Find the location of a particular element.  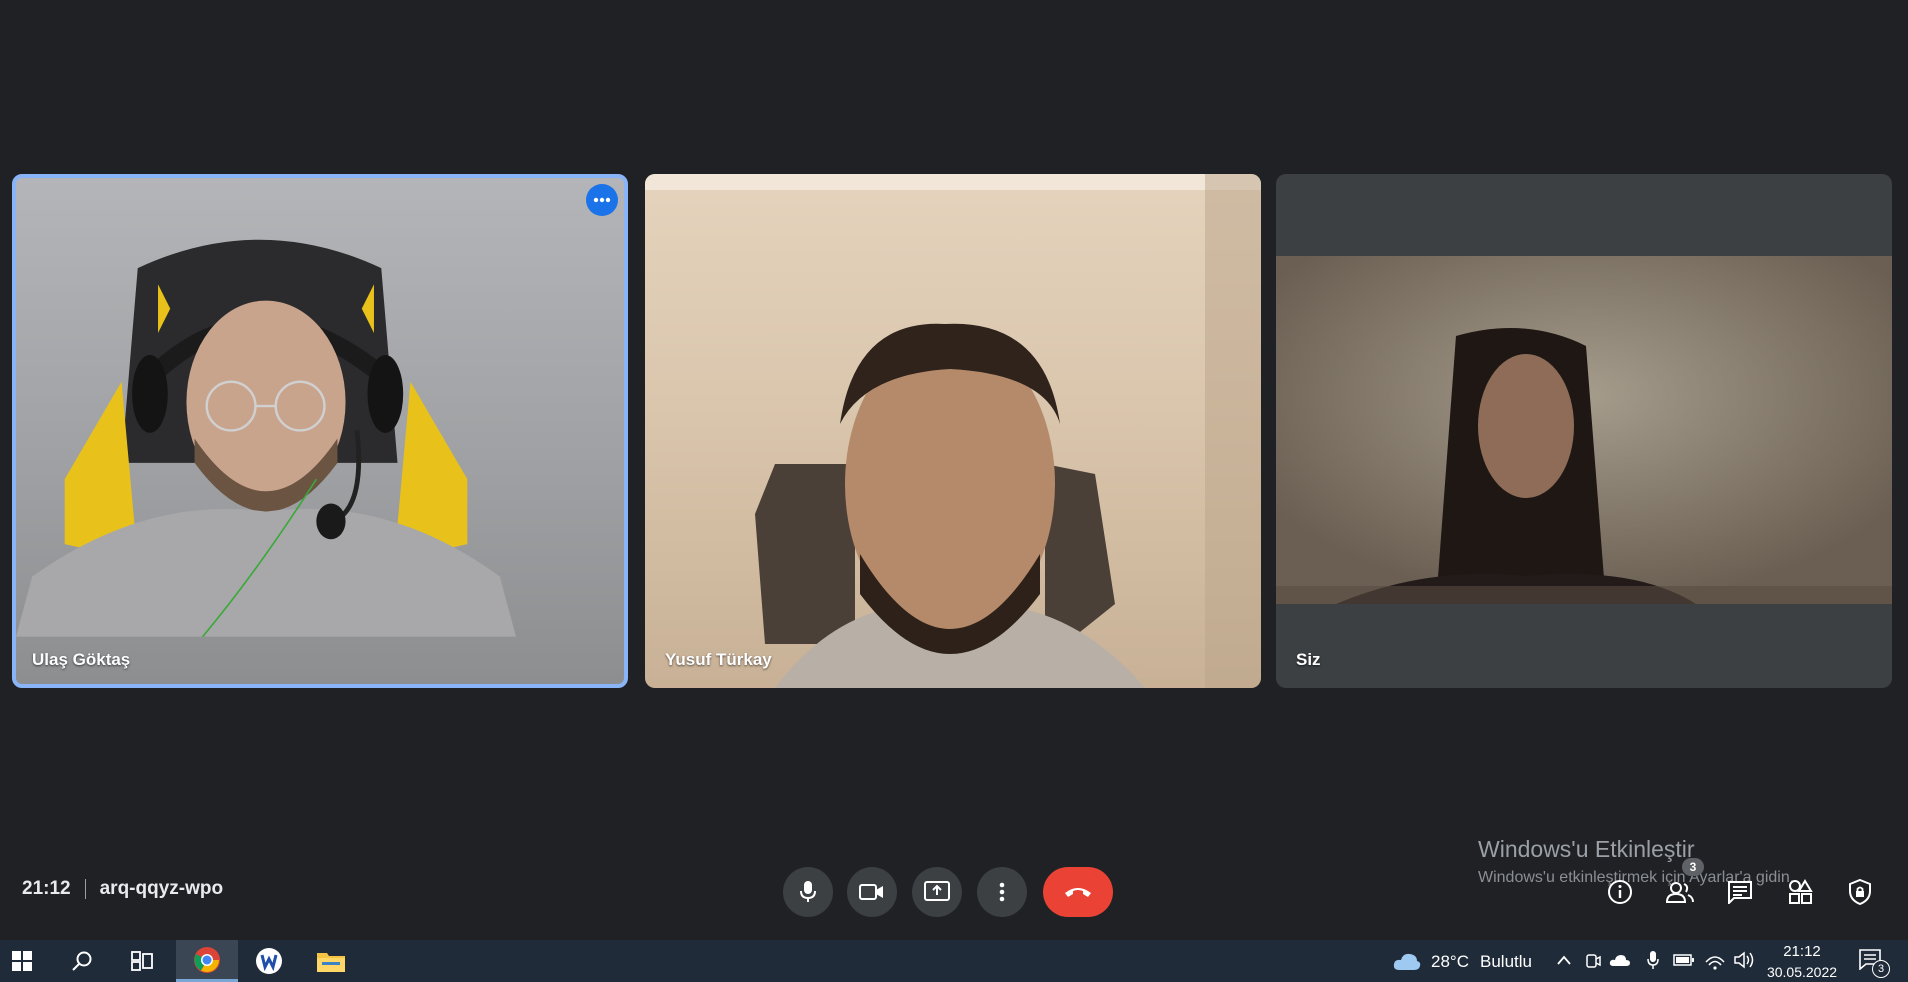

self-video-frame is located at coordinates (1584, 430).